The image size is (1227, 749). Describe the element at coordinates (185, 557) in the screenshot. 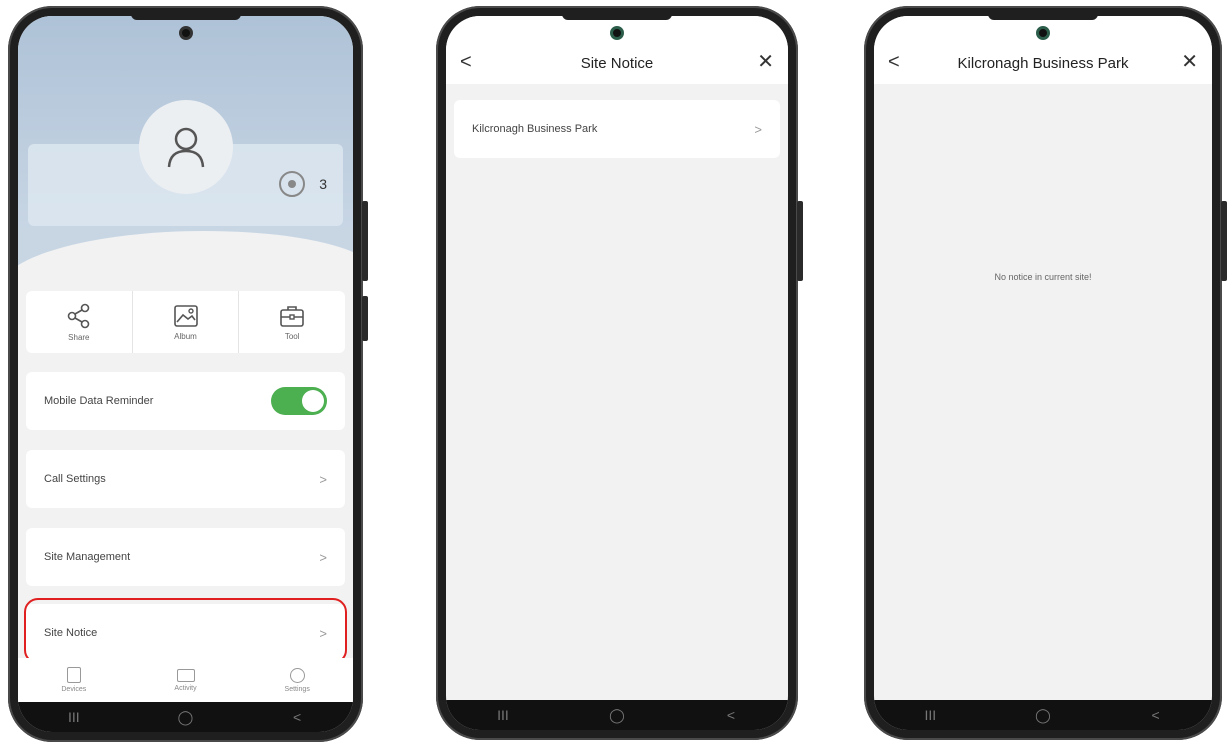

I see `site-management-row: Site Management >` at that location.